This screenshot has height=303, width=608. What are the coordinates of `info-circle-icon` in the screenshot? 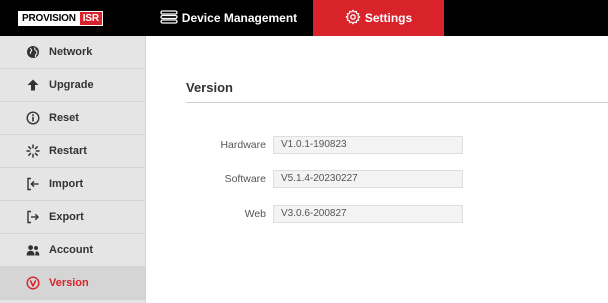 It's located at (33, 118).